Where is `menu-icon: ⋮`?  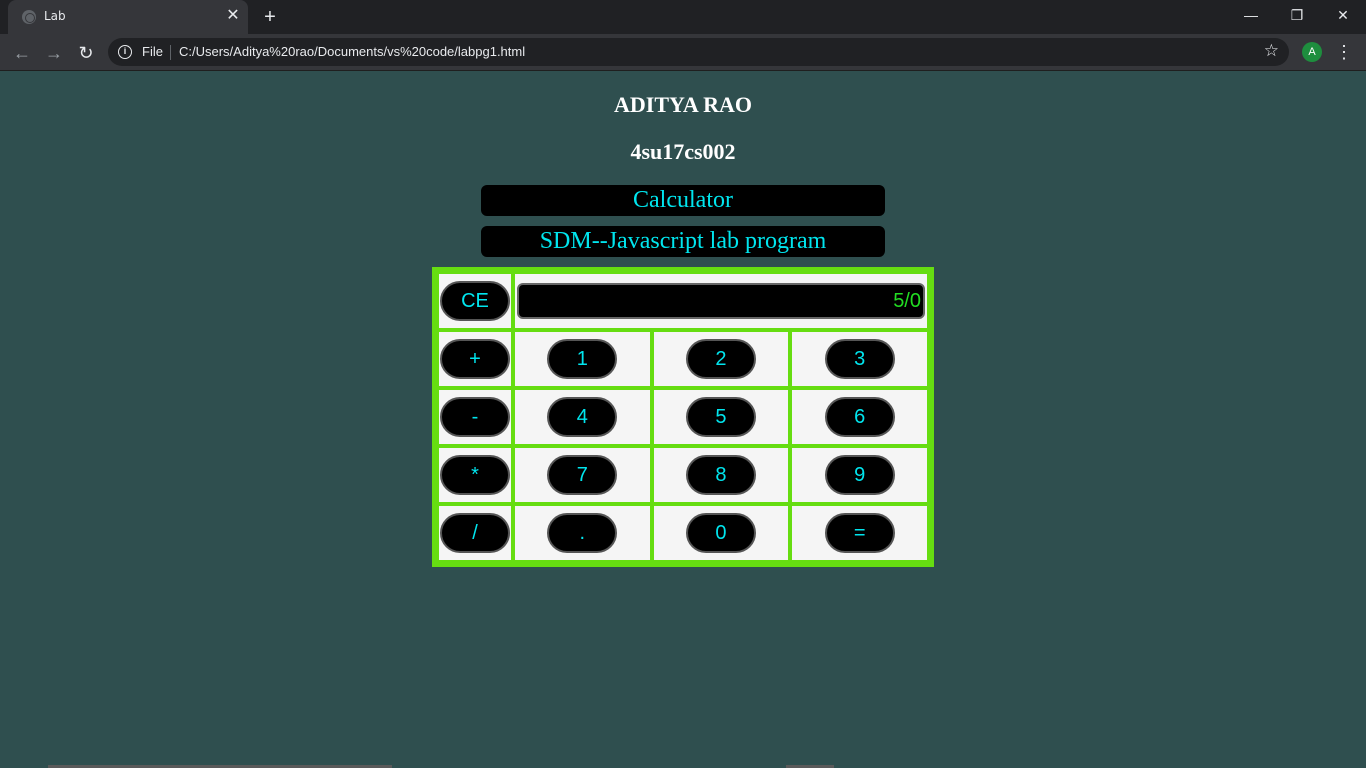
menu-icon: ⋮ is located at coordinates (1344, 52).